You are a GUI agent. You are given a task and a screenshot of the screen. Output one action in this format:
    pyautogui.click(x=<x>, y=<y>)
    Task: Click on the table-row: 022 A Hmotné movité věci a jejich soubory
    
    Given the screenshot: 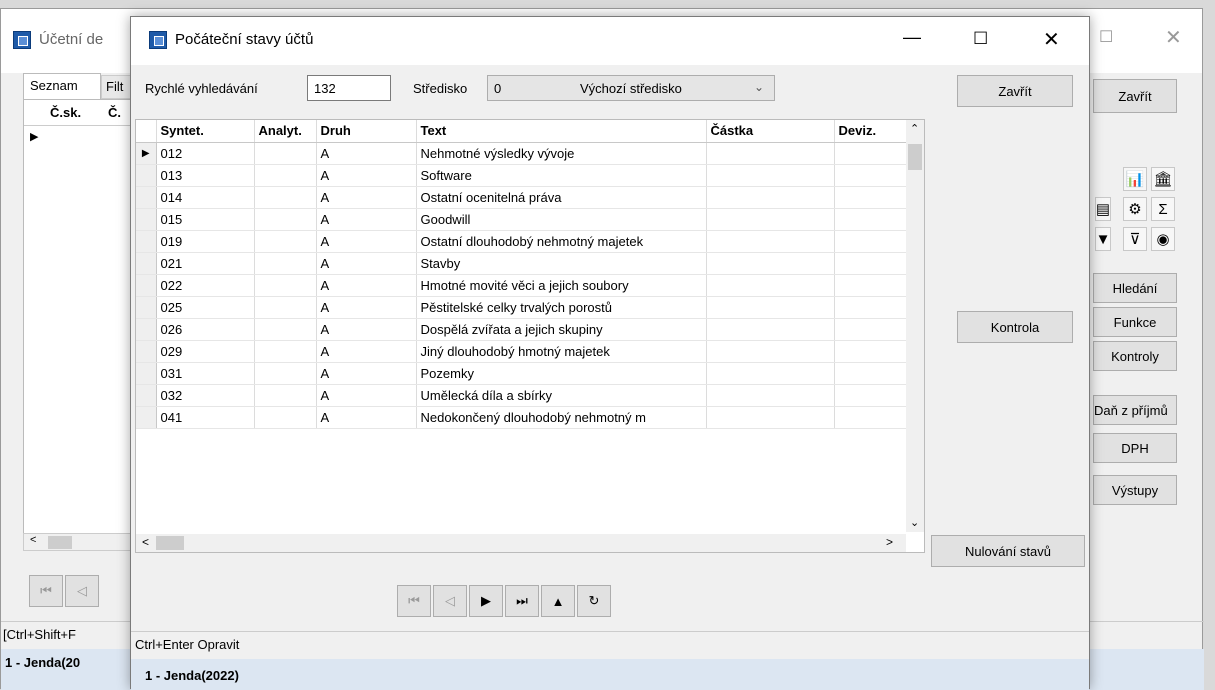 What is the action you would take?
    pyautogui.click(x=521, y=285)
    